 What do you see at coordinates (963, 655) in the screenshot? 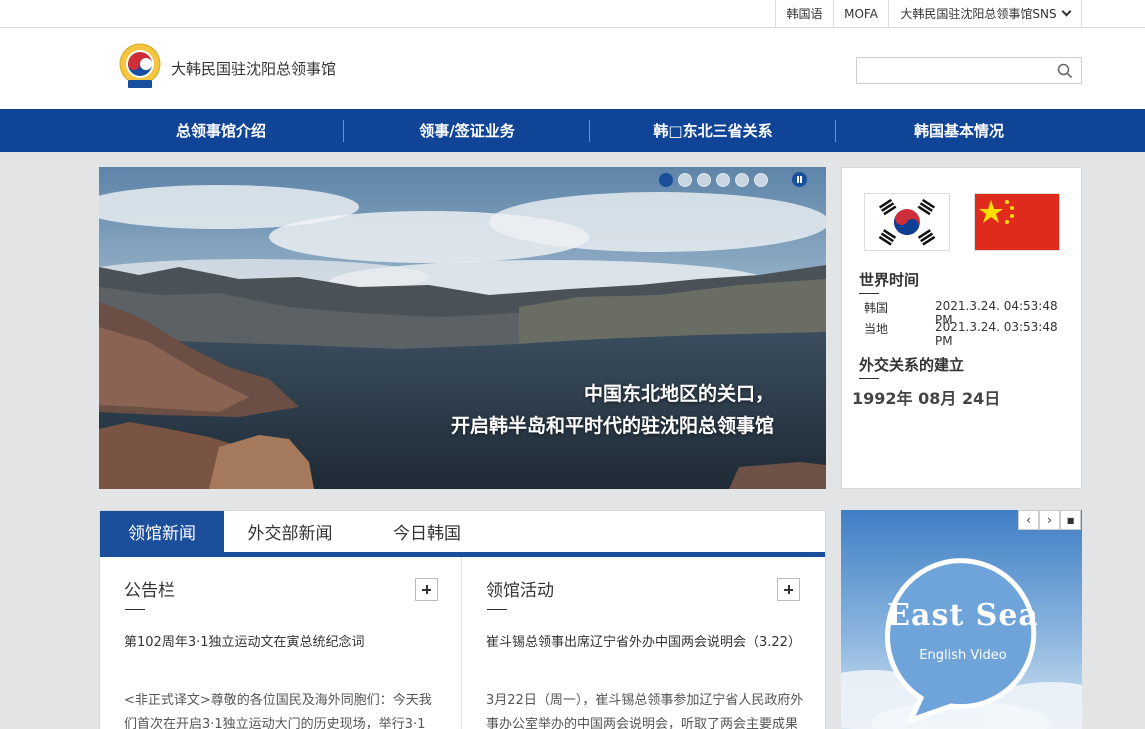
I see `video-subtitle: English Video` at bounding box center [963, 655].